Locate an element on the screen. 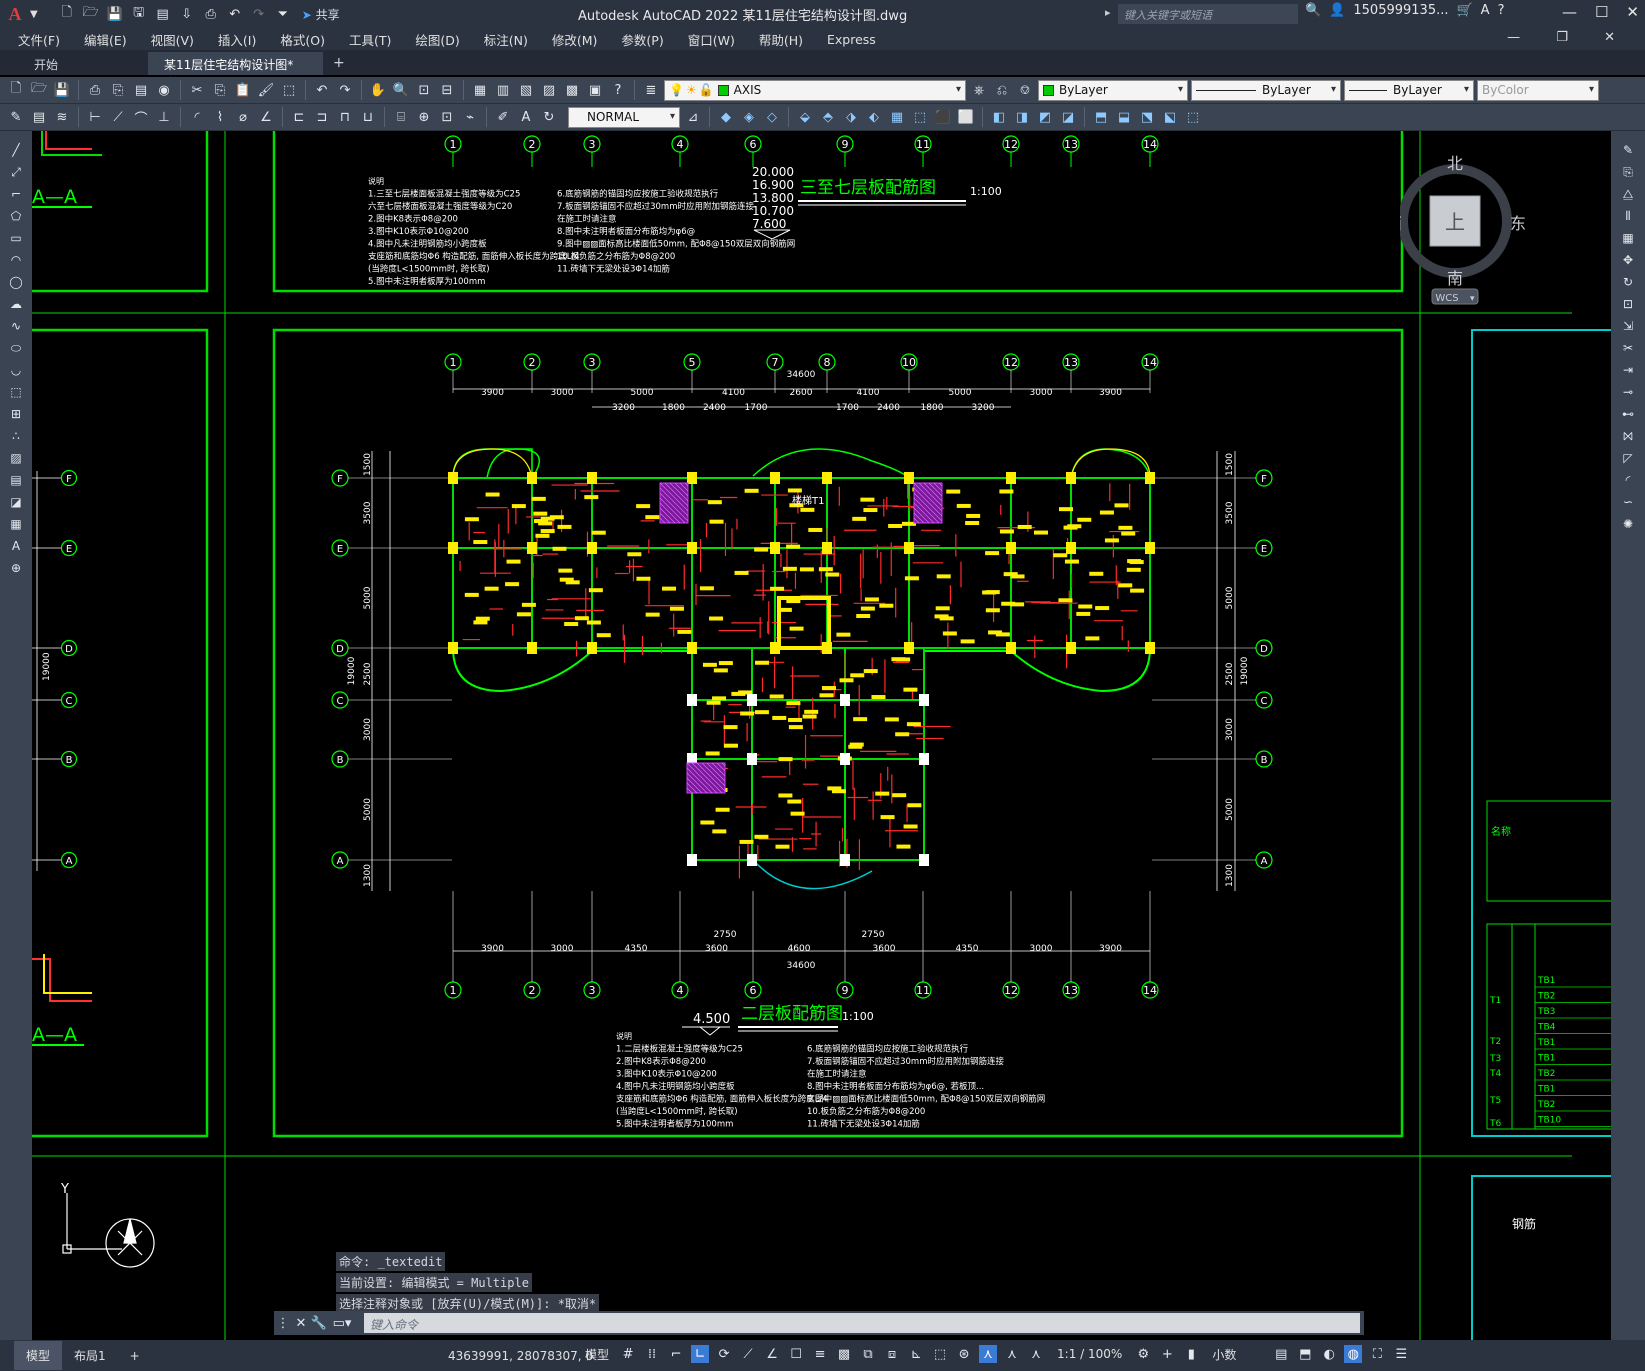 Image resolution: width=1645 pixels, height=1371 pixels. lineweight-dropdown: ByLayer ▾ is located at coordinates (1409, 90).